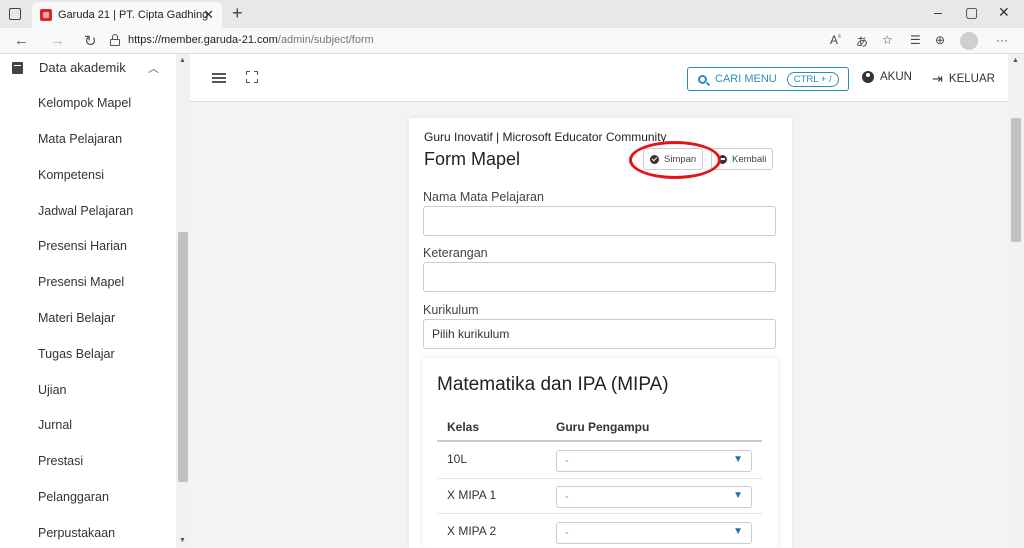  I want to click on close-tab-icon: ✕, so click(208, 15).